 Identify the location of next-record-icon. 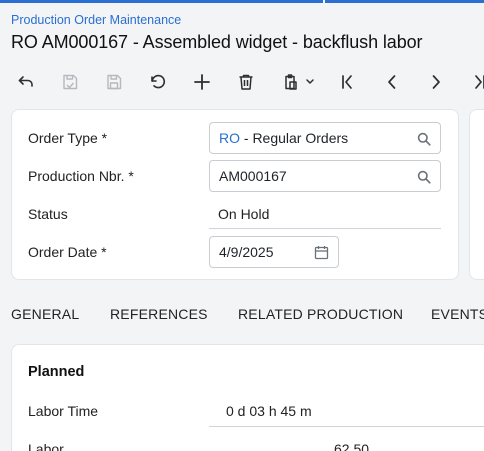
(436, 82).